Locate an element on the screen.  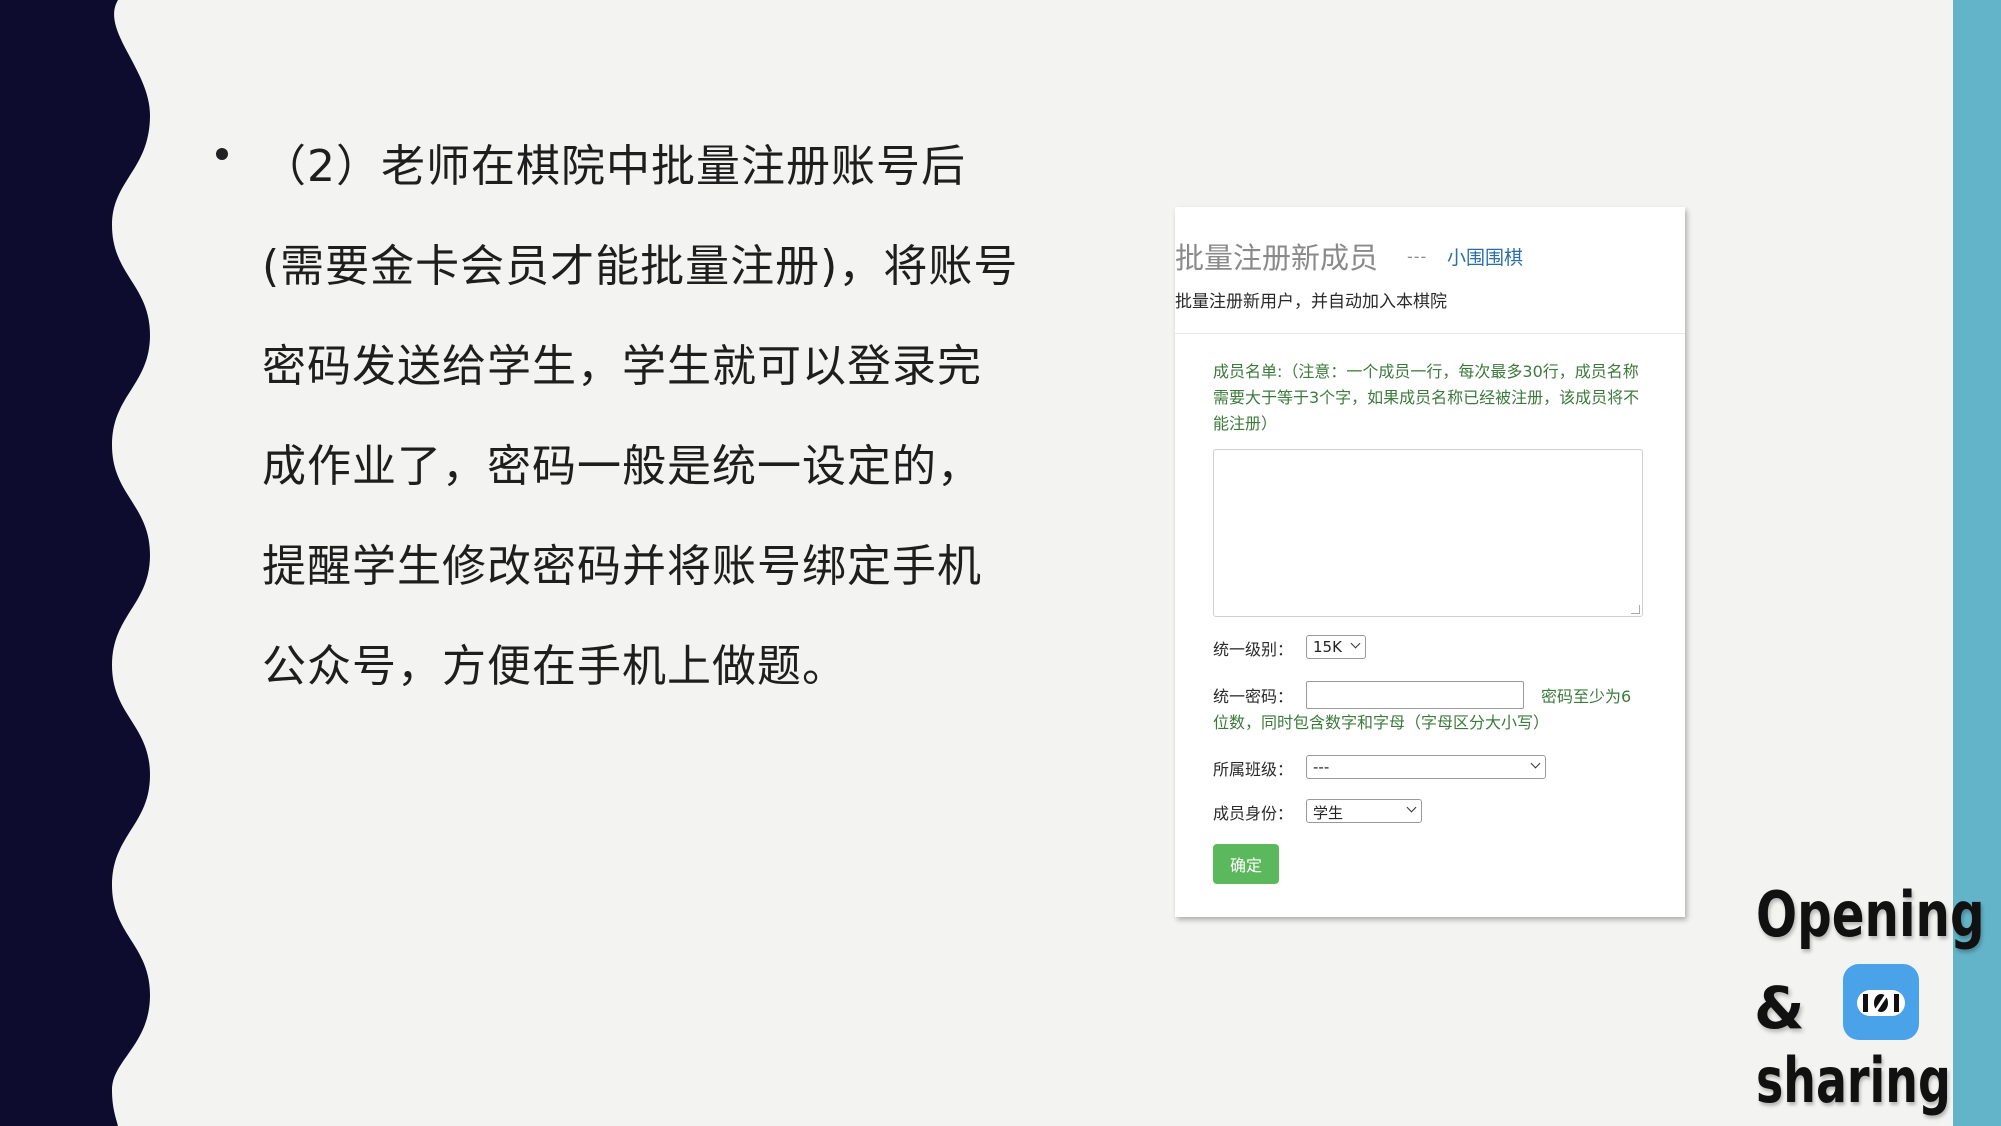
bullet-text-line-1: （2）老师在棋院中批量注册账号后 is located at coordinates (614, 166).